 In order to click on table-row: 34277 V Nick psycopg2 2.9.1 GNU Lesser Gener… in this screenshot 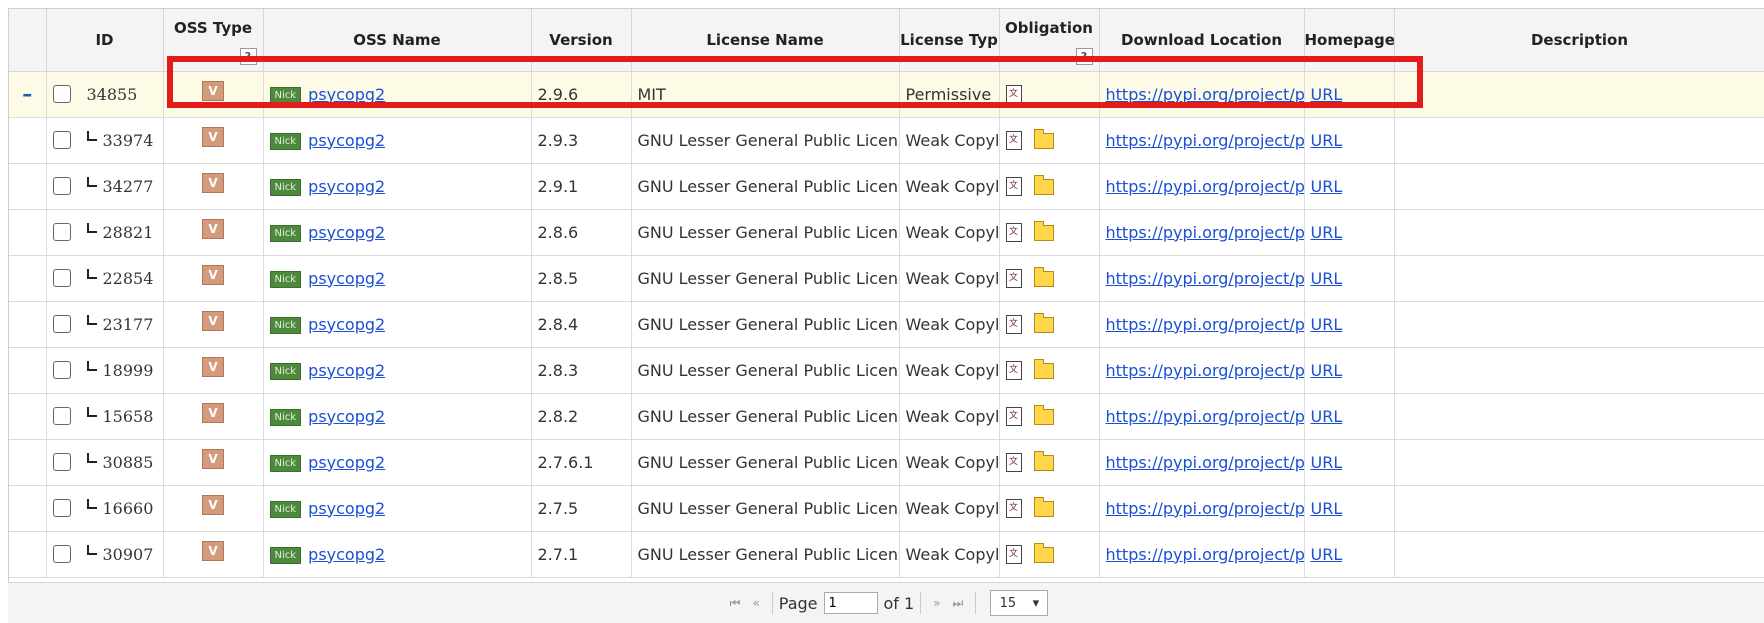, I will do `click(886, 186)`.